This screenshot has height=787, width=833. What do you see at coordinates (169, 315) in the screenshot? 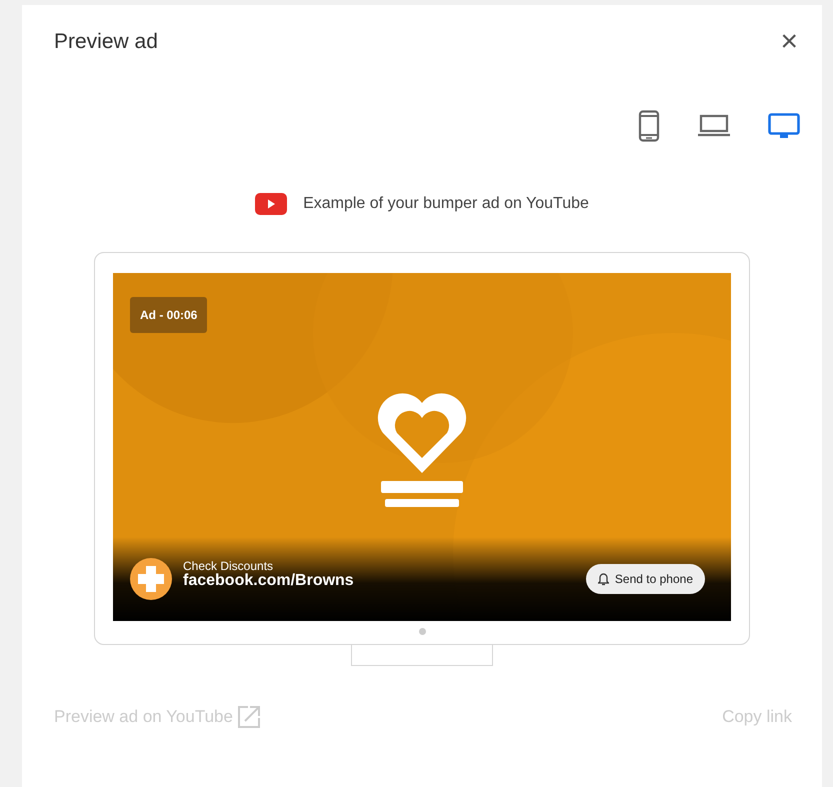
I see `ad-timer: Ad - 00:06` at bounding box center [169, 315].